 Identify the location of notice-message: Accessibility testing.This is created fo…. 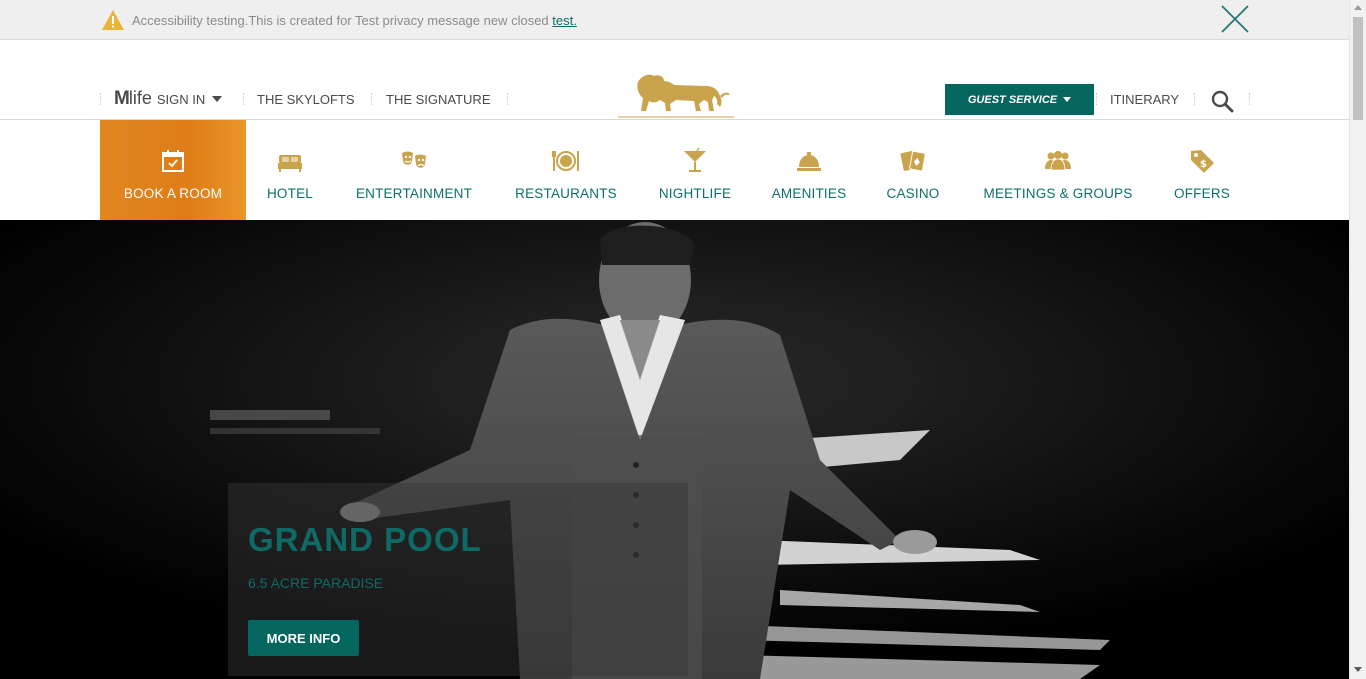
(354, 20).